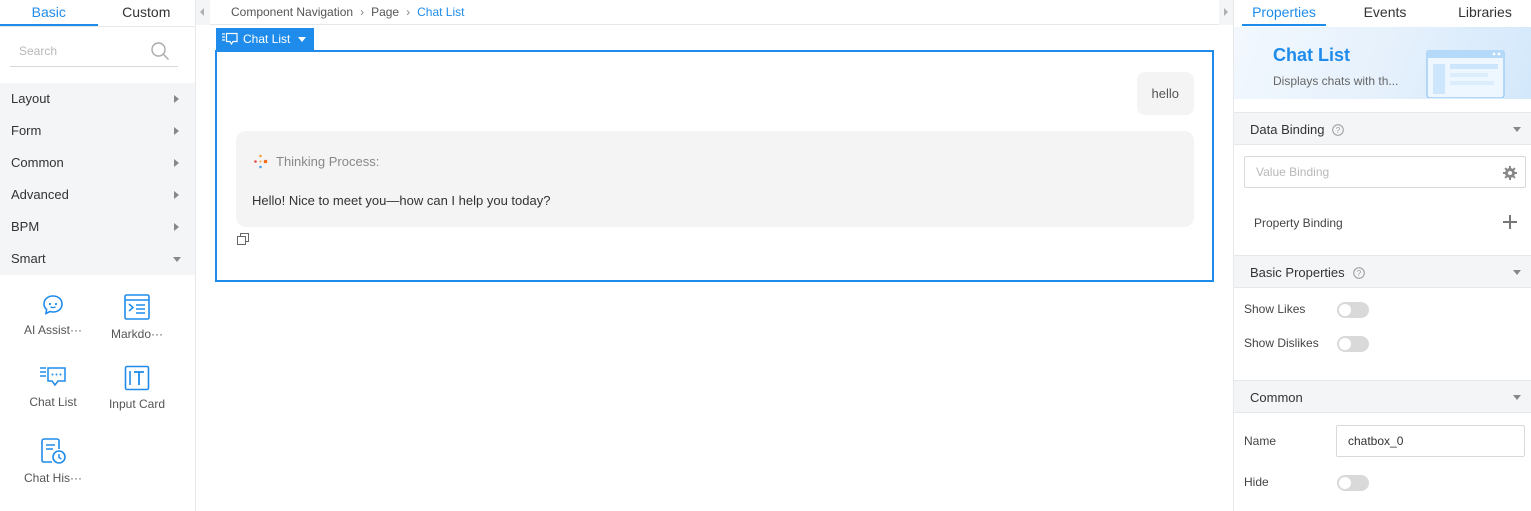 This screenshot has height=511, width=1531. I want to click on library-tabs: Basic Custom, so click(97, 13).